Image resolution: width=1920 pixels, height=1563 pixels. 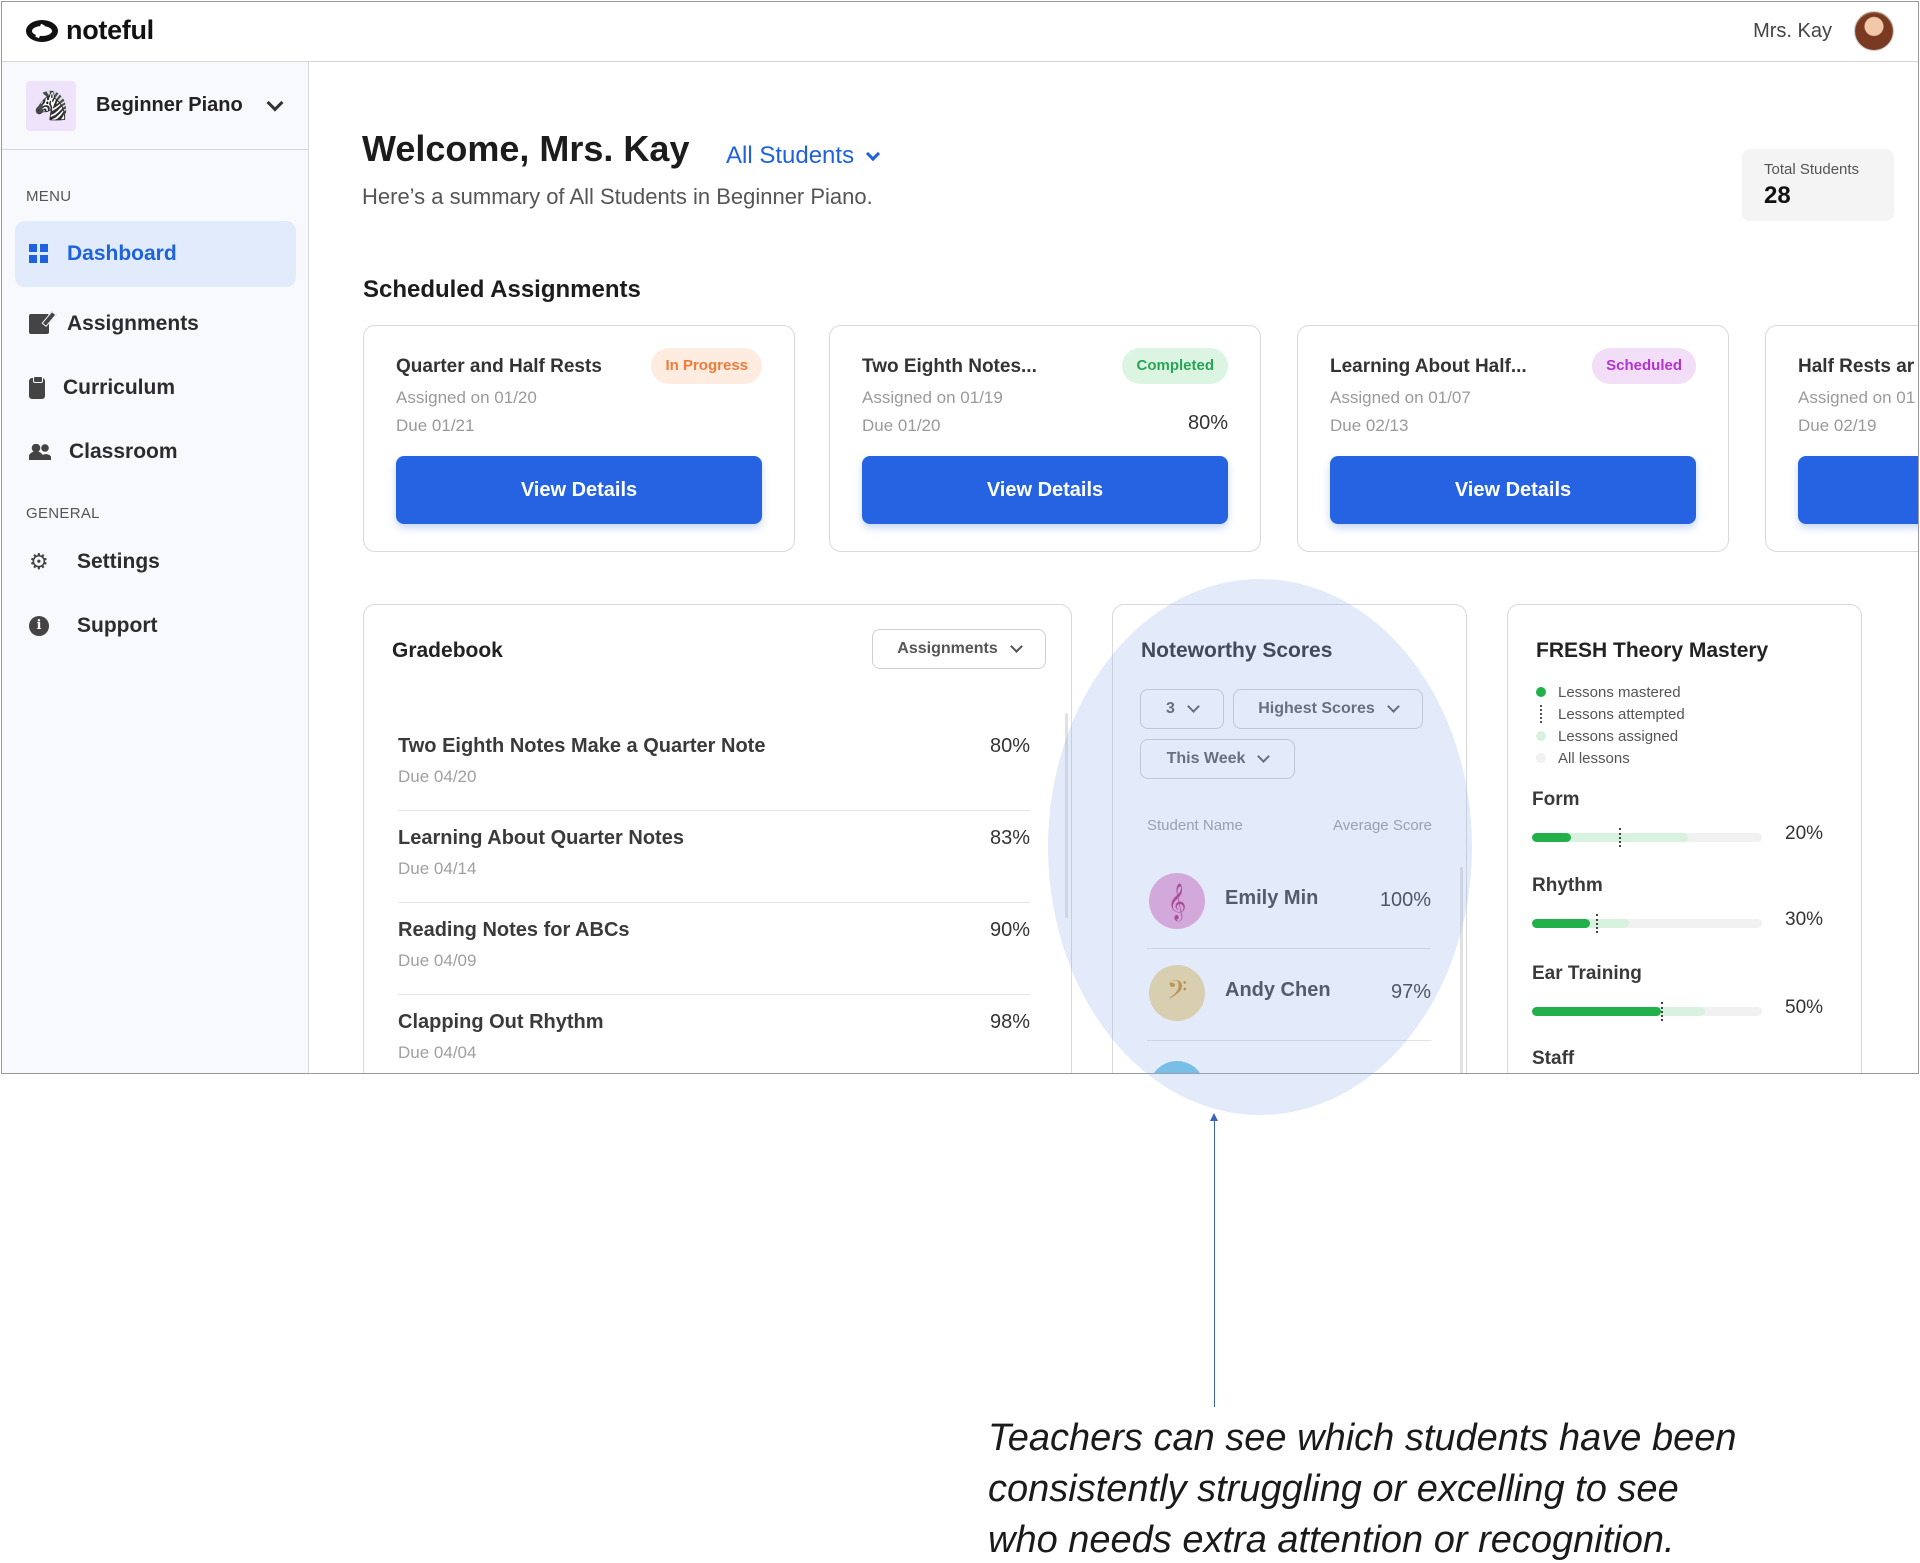 I want to click on user-menu: Mrs. Kay, so click(x=1823, y=31).